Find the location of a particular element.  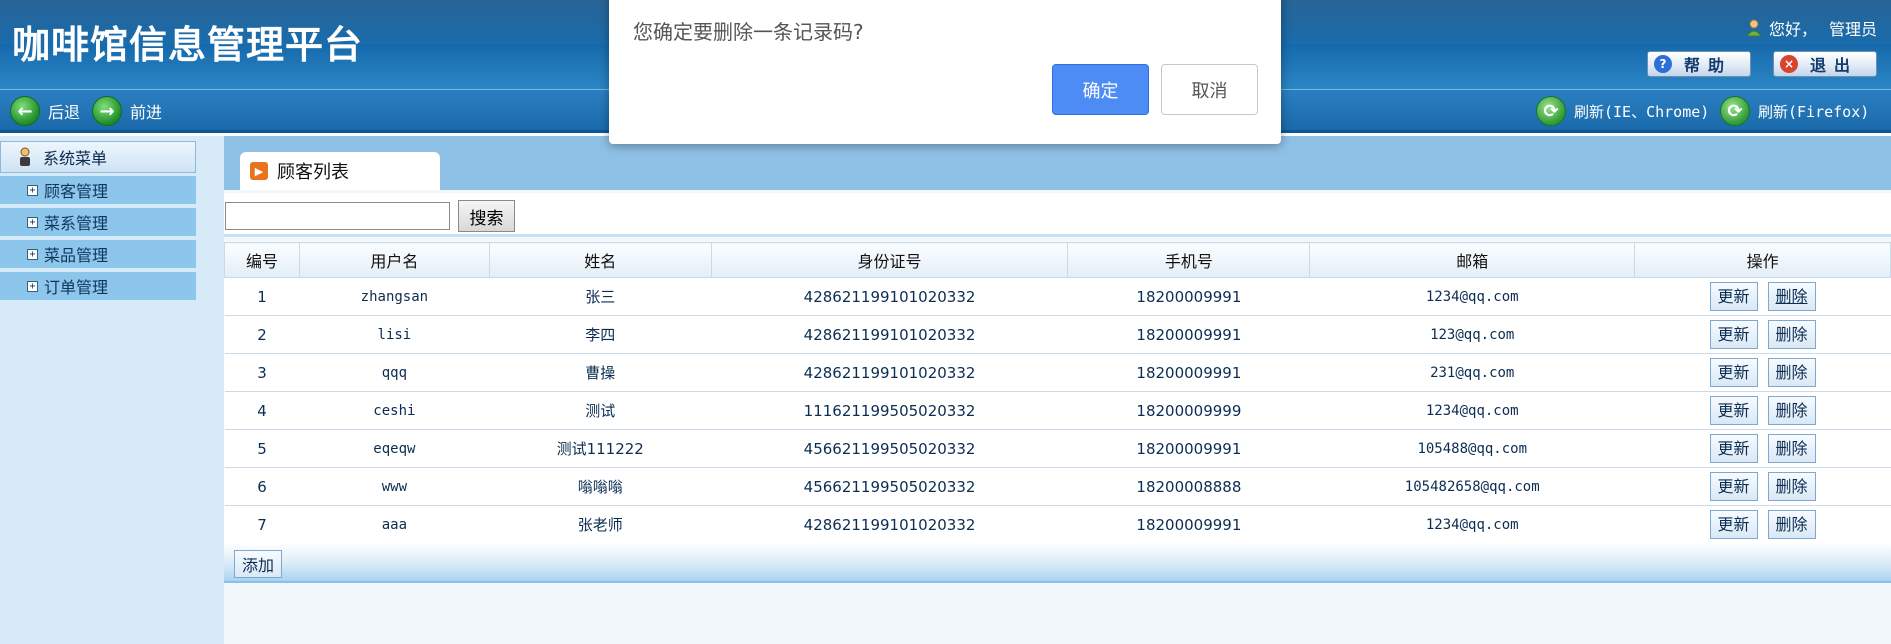

sidebar-item-label: 订单管理 is located at coordinates (76, 287).